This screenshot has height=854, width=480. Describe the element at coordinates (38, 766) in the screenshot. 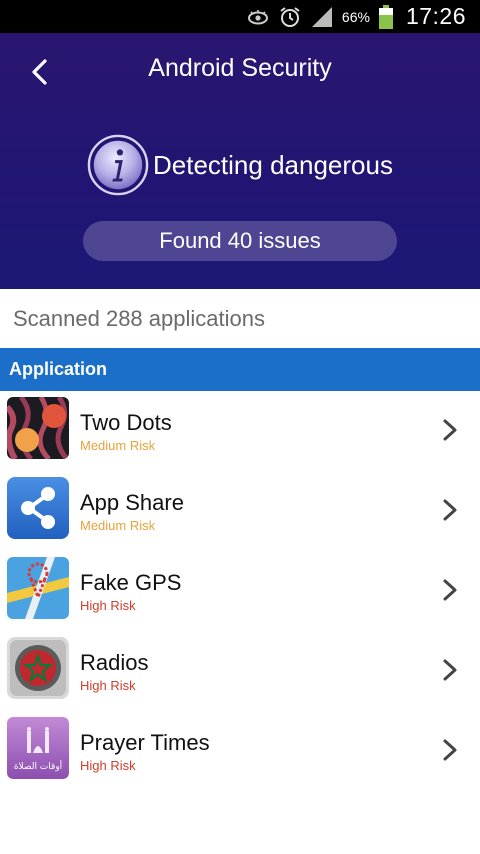

I see `mosque-icon-label: أوقات الصلاة` at that location.